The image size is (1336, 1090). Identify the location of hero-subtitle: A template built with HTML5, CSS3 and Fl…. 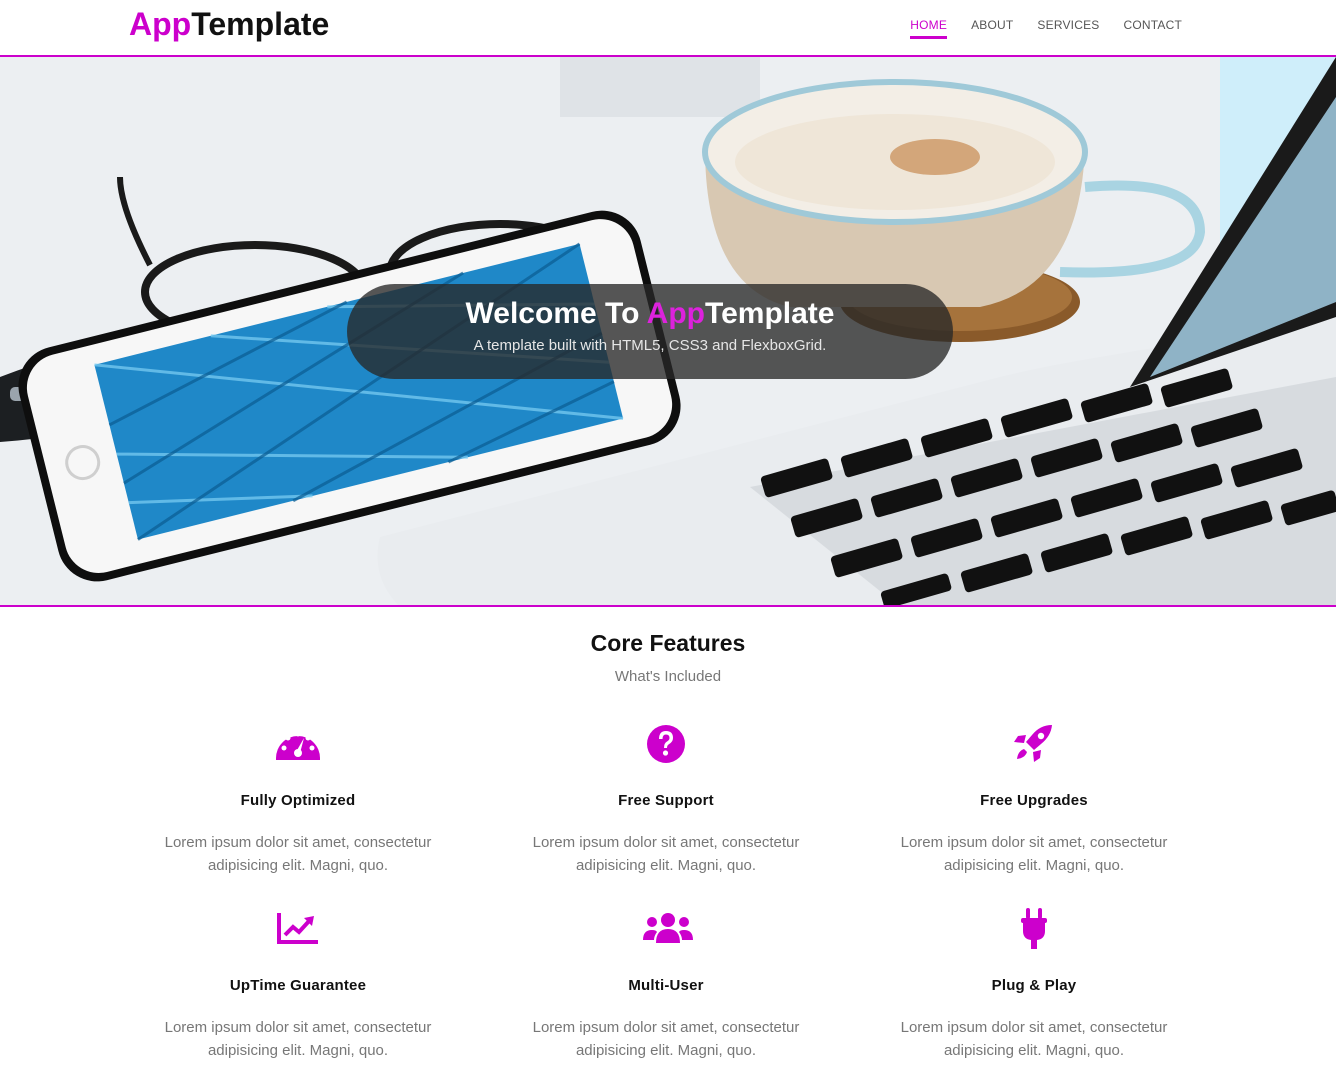
(650, 345).